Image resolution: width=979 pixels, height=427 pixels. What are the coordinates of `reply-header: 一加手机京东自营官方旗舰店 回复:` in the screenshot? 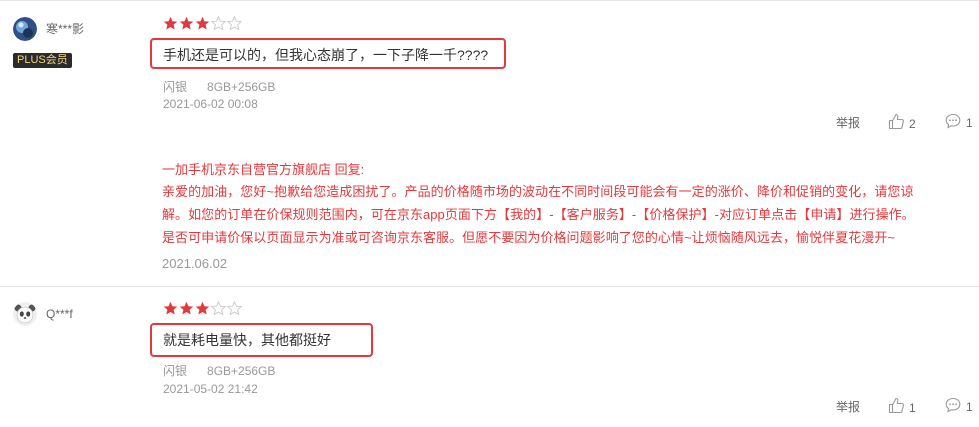 It's located at (263, 169).